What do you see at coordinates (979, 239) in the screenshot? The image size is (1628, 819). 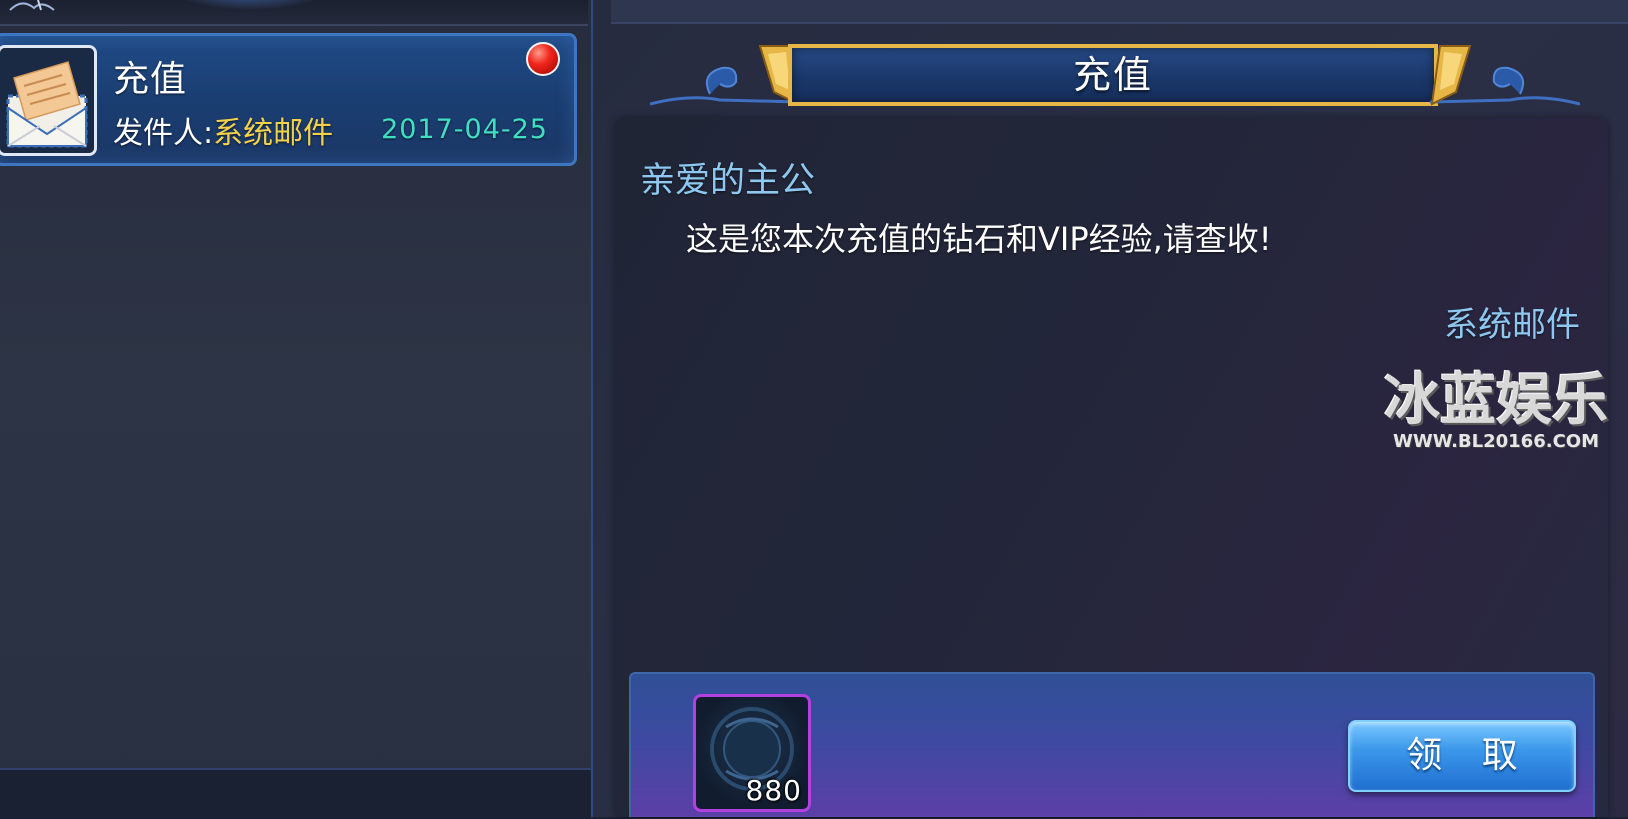 I see `mail-body-text: 这是您本次充值的钻石和VIP经验,请查收!` at bounding box center [979, 239].